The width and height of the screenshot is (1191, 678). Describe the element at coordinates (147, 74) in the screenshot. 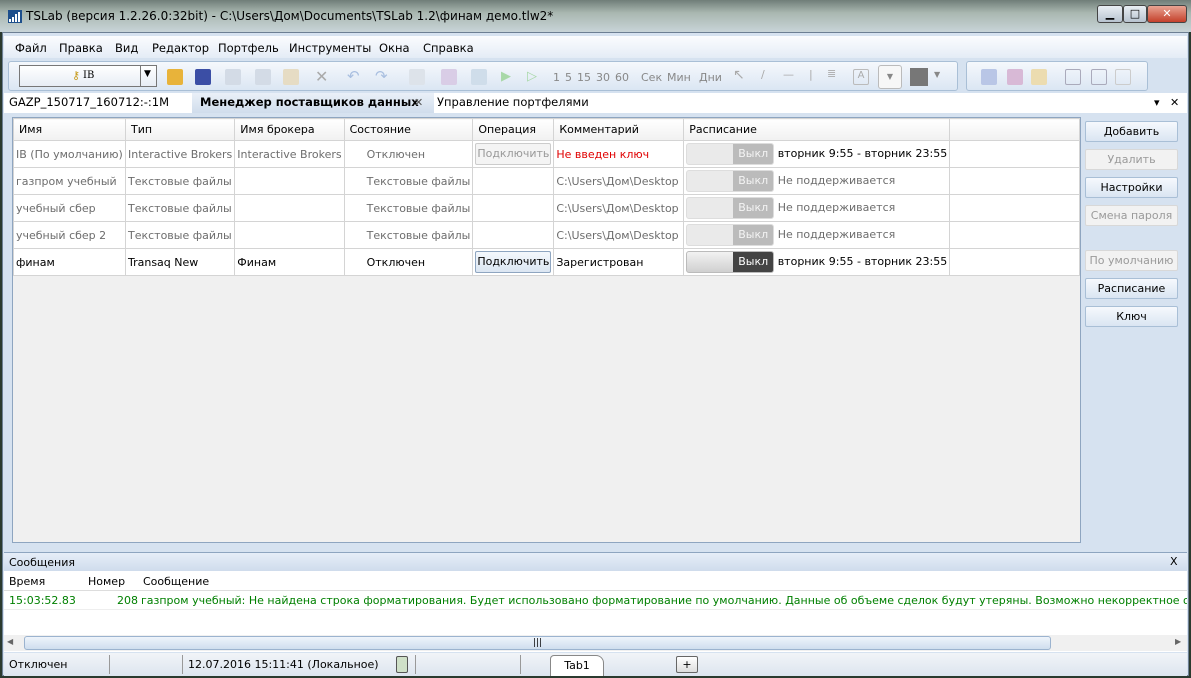

I see `chevron-down-icon: ▼` at that location.